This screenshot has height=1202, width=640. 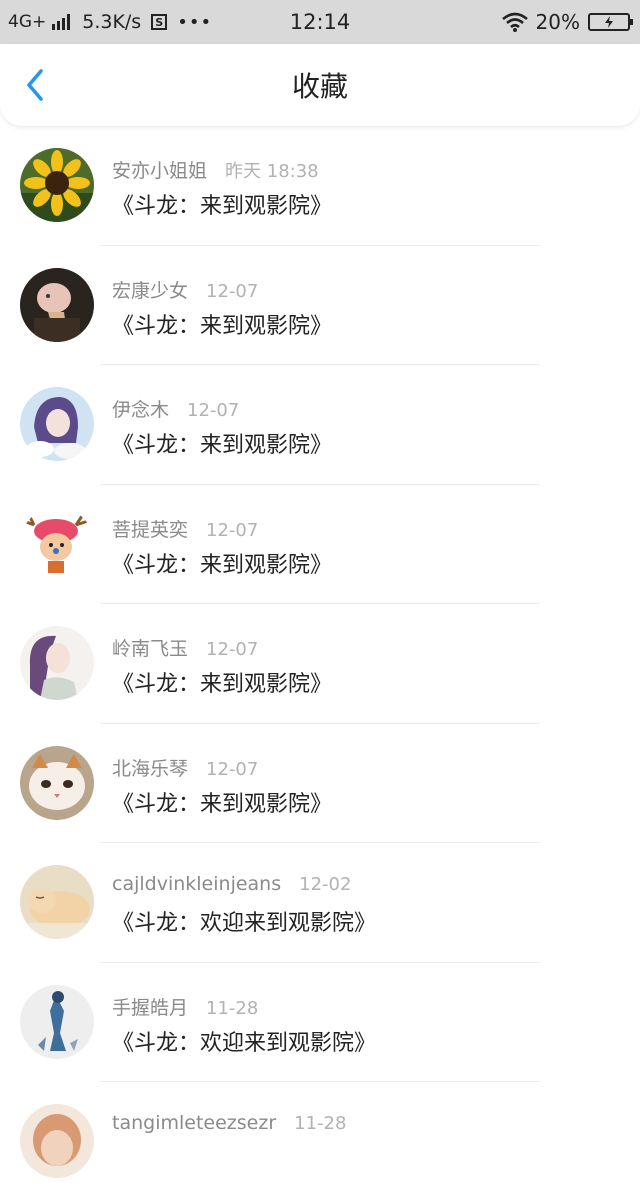 What do you see at coordinates (159, 22) in the screenshot?
I see `s-badge-icon: S` at bounding box center [159, 22].